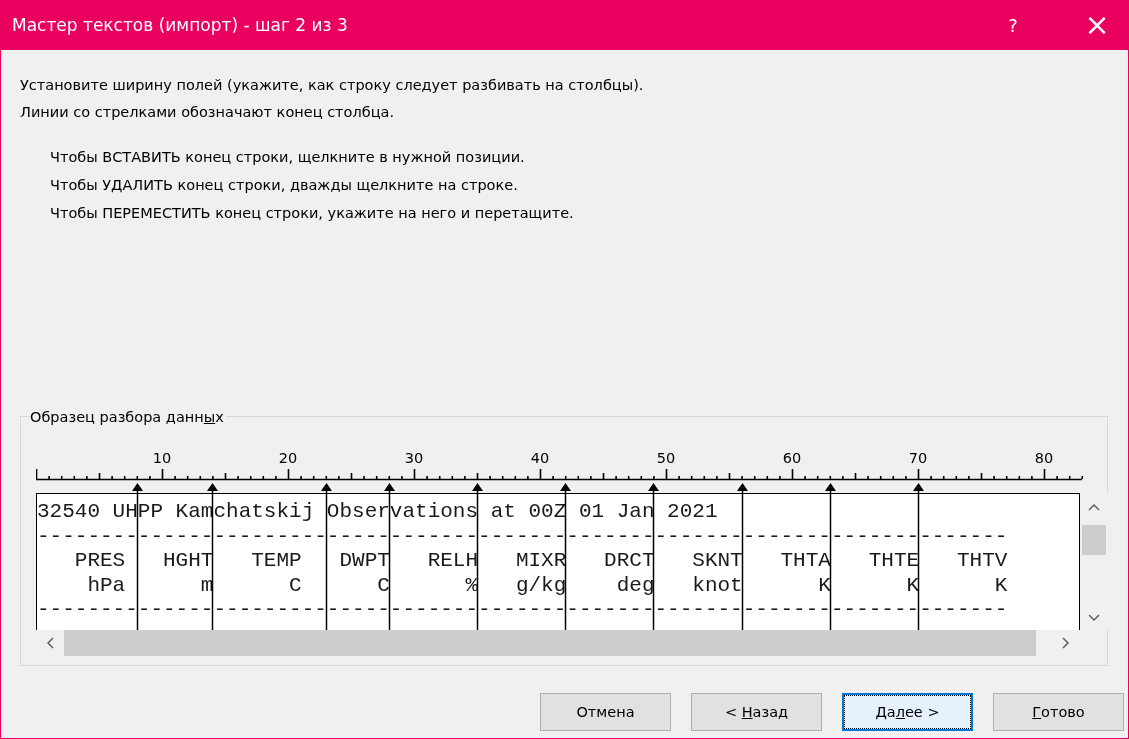 The height and width of the screenshot is (739, 1129). What do you see at coordinates (332, 85) in the screenshot?
I see `instruction-text: Установите ширину полей (укажите, как строку следует разбивать на столбцы).` at bounding box center [332, 85].